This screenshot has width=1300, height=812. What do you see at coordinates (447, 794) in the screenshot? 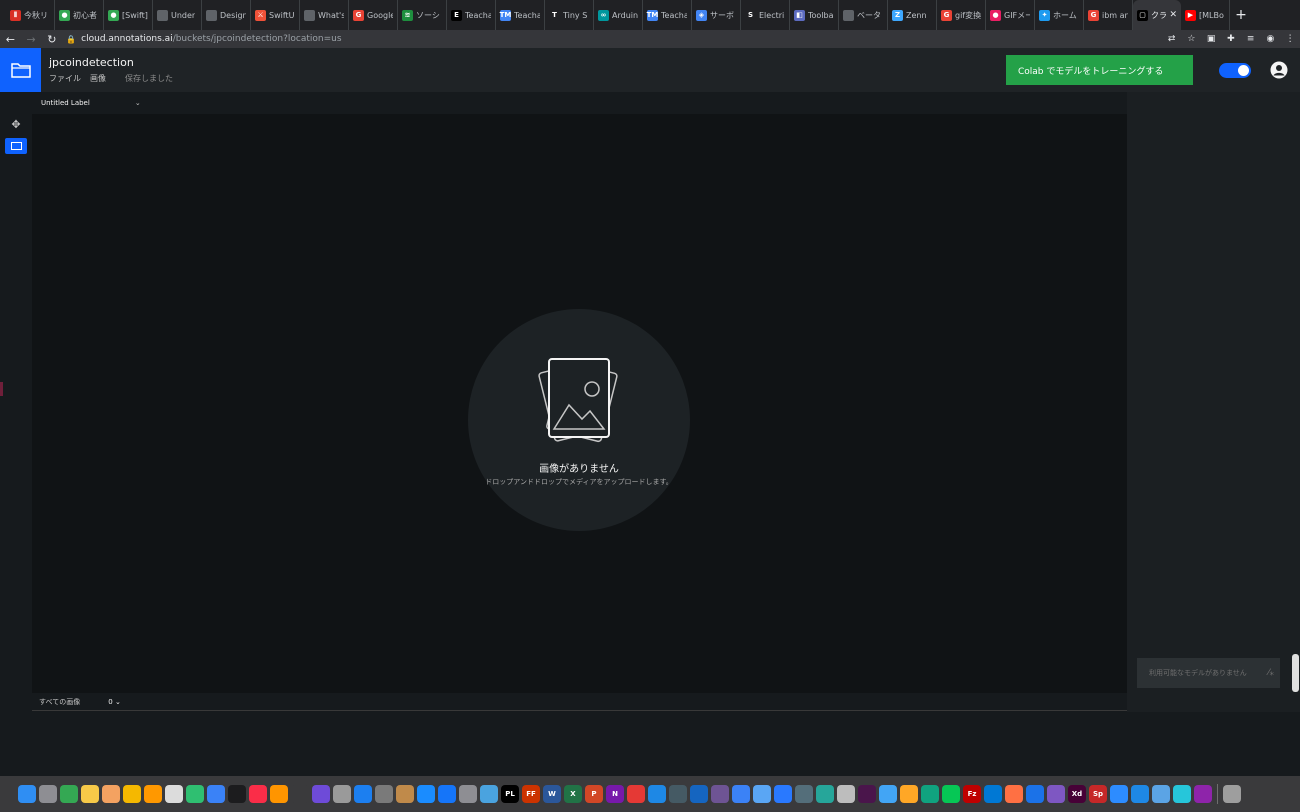
I see `xcode-blue-icon` at bounding box center [447, 794].